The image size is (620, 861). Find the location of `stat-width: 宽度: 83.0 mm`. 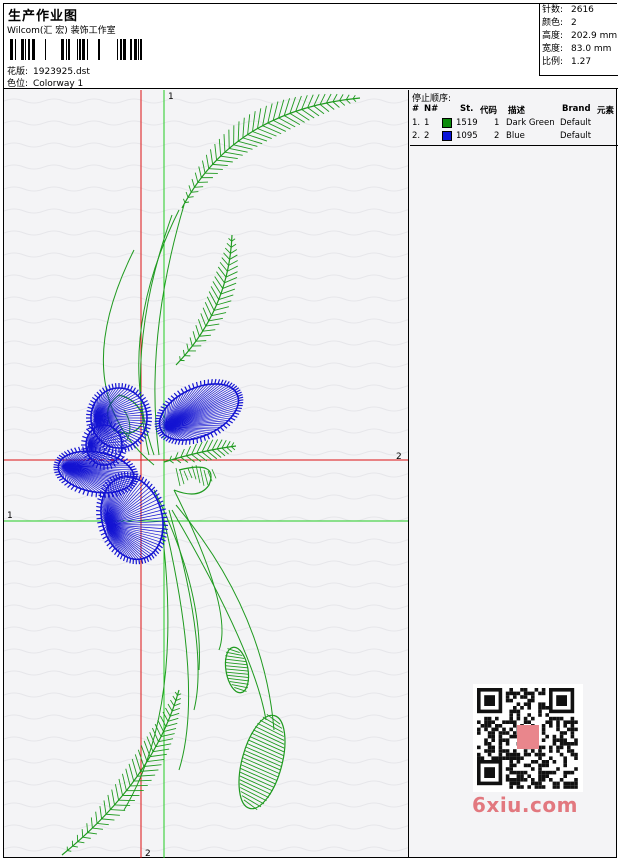

stat-width: 宽度: 83.0 mm is located at coordinates (577, 49).